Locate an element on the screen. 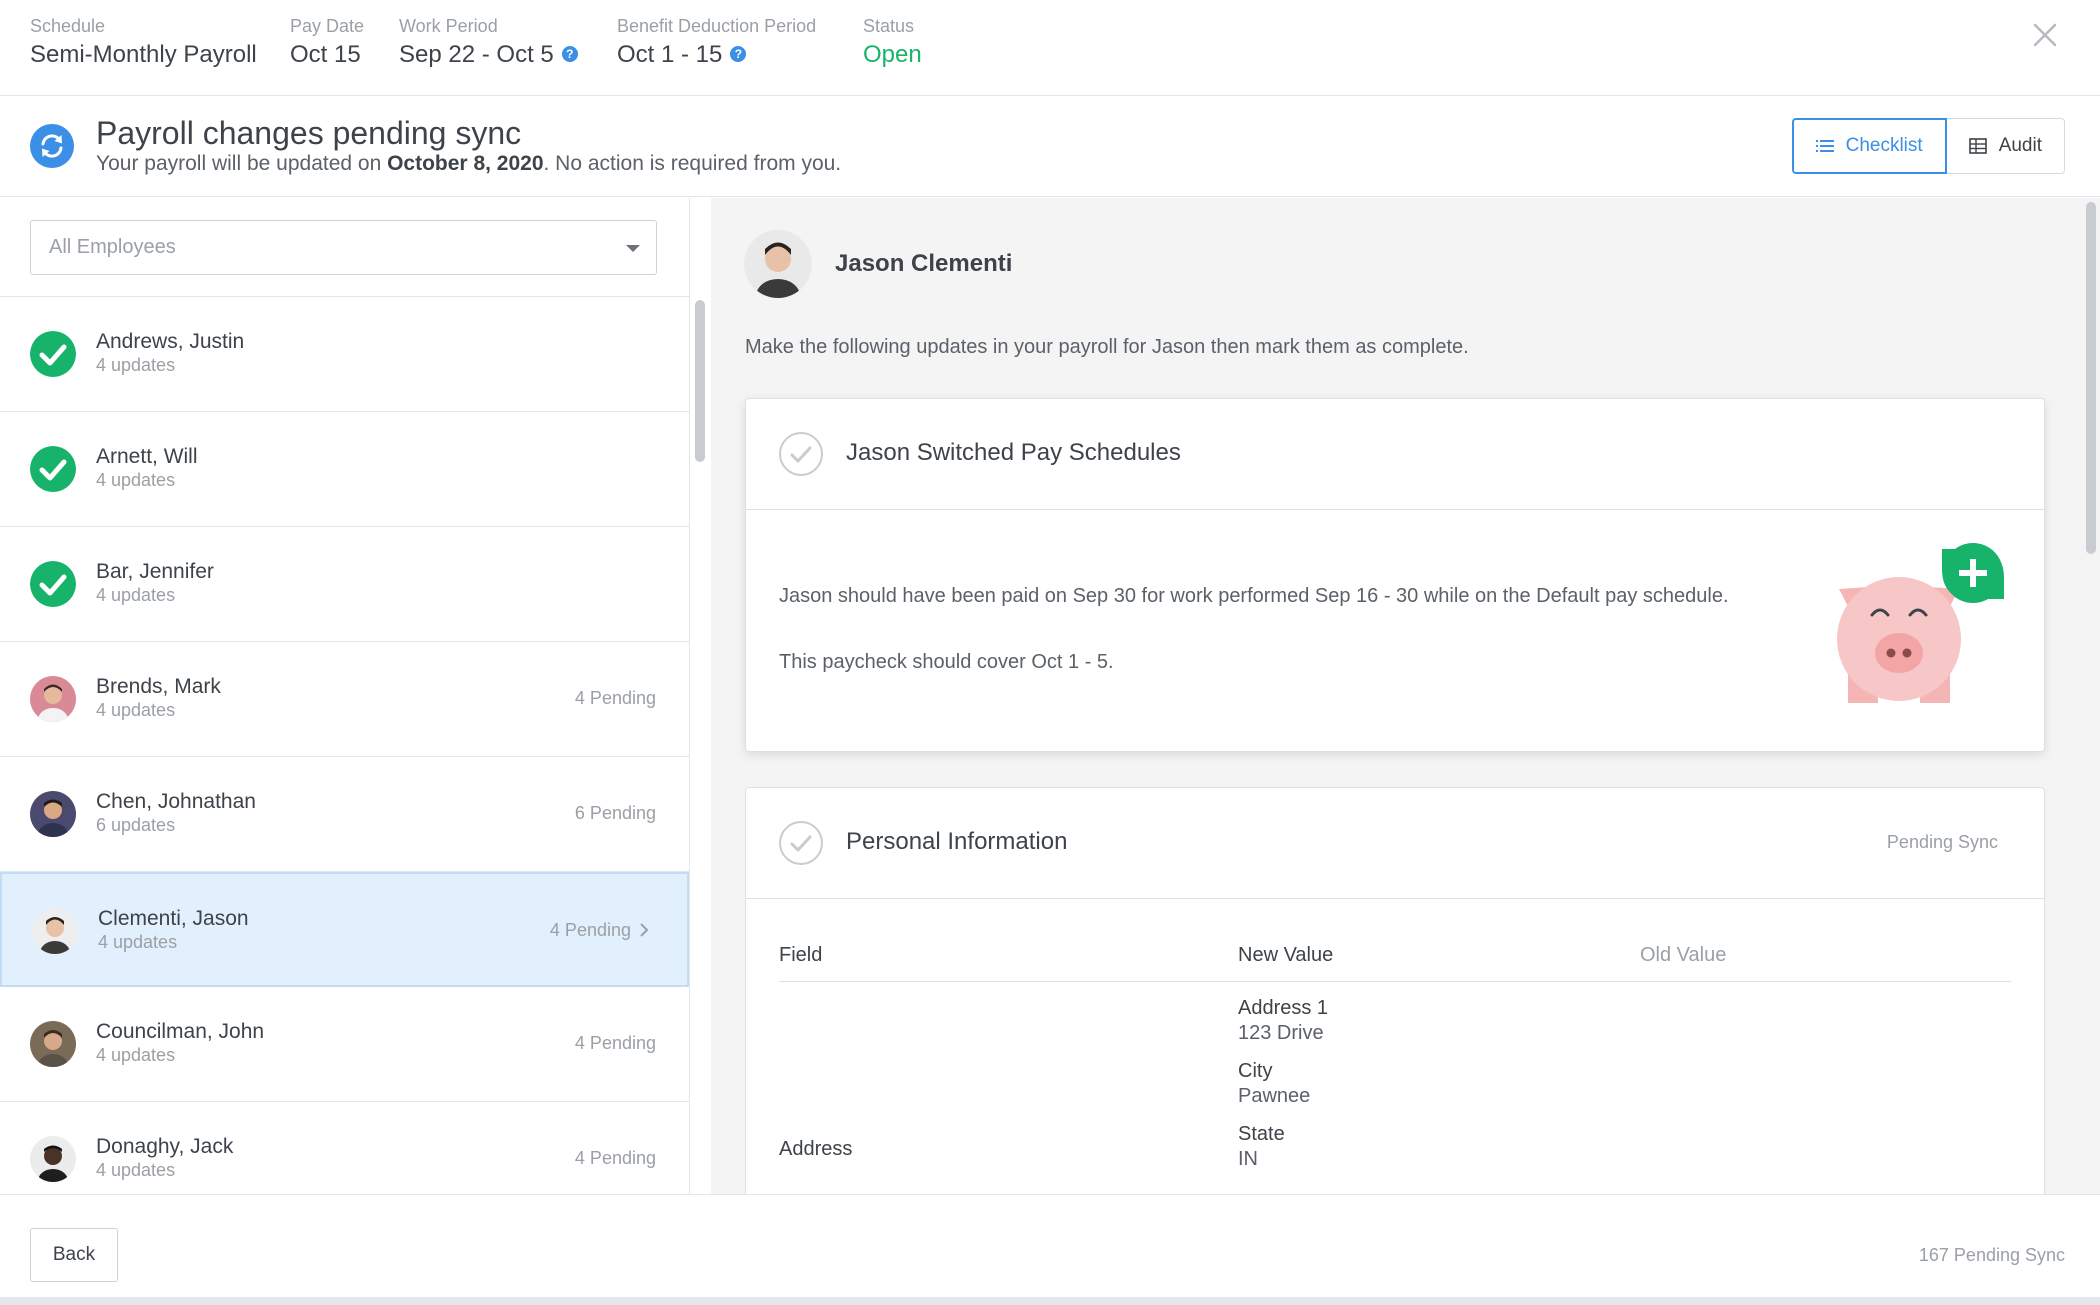  employee-name: Councilman, John is located at coordinates (180, 1031).